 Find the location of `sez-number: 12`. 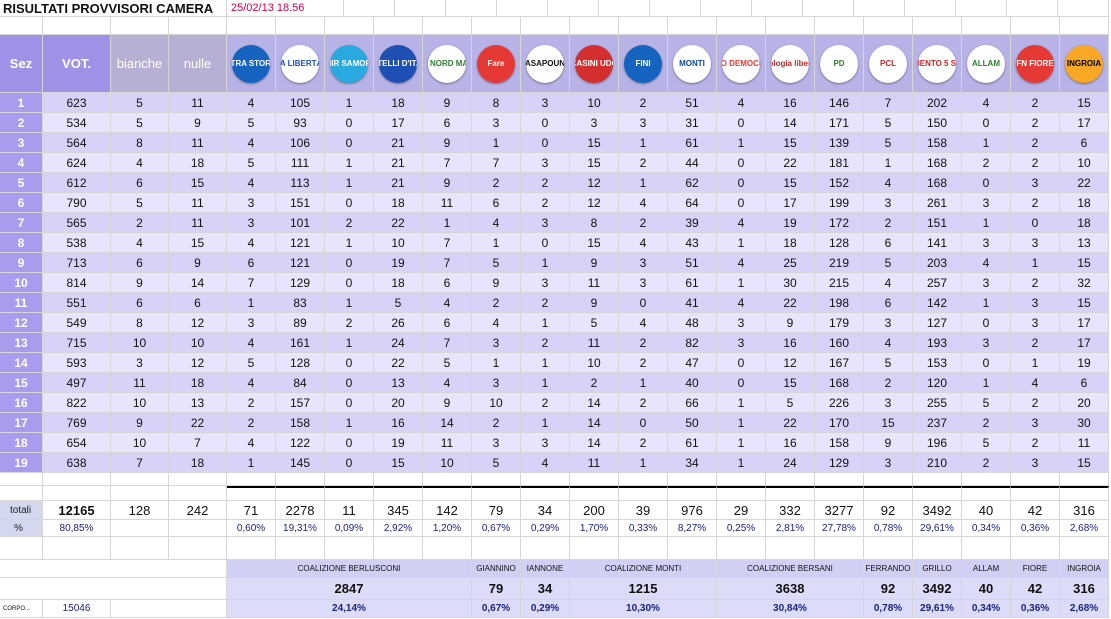

sez-number: 12 is located at coordinates (21, 323).